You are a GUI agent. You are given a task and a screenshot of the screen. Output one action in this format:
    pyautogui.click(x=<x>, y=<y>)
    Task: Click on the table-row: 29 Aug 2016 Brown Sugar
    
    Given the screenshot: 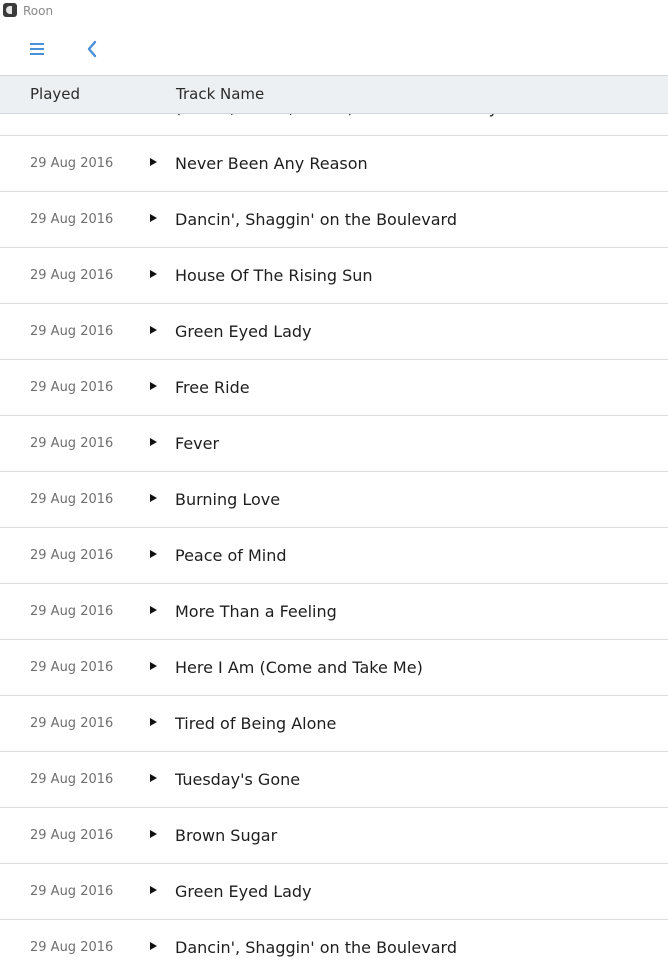 What is the action you would take?
    pyautogui.click(x=334, y=836)
    